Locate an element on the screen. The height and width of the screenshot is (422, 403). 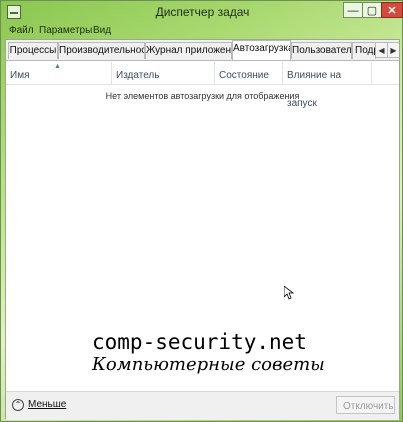
maximize-button: ▢ is located at coordinates (372, 10).